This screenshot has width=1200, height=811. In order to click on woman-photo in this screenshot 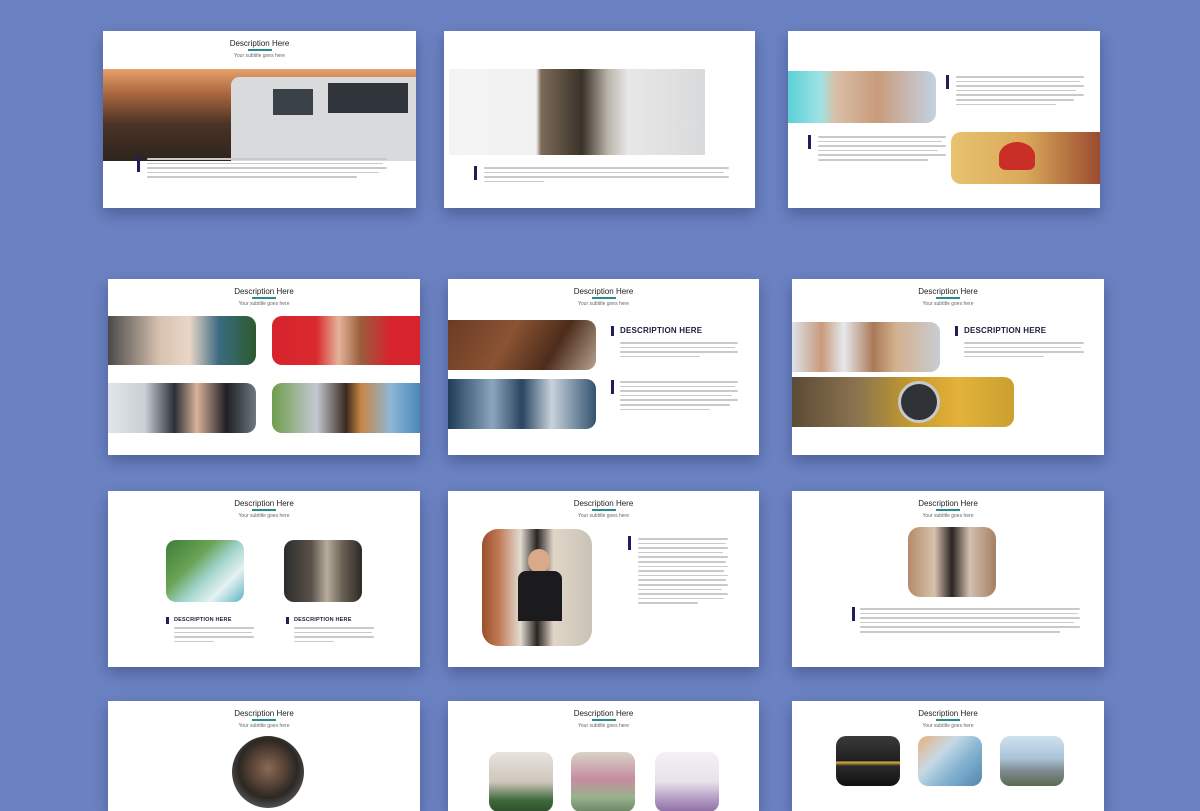, I will do `click(182, 340)`.